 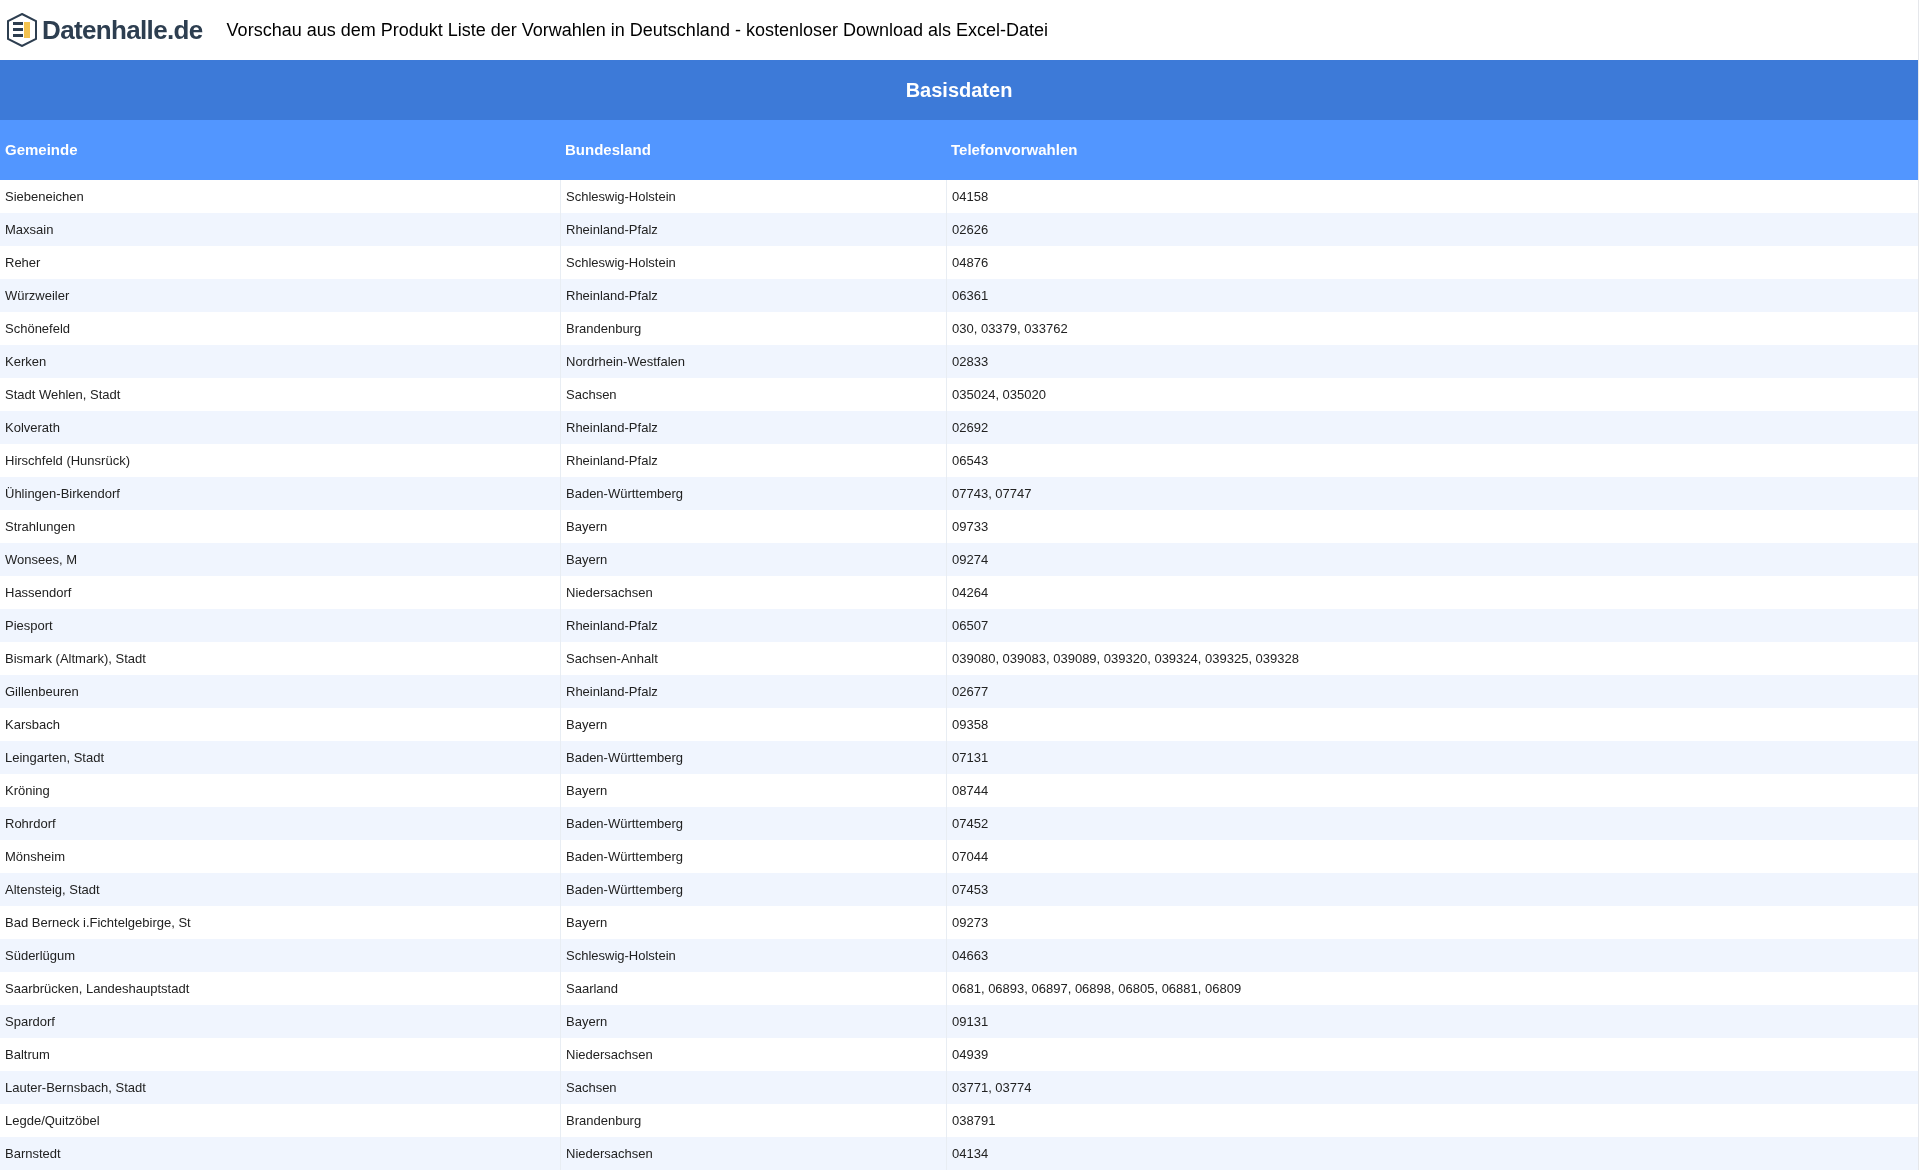 I want to click on table-cell-text: Bismark (Altmark), Stadt, so click(x=75, y=658).